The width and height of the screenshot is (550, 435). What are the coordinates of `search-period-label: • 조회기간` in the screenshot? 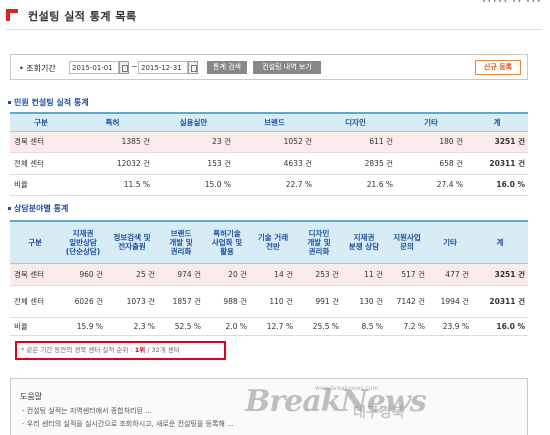 It's located at (37, 68).